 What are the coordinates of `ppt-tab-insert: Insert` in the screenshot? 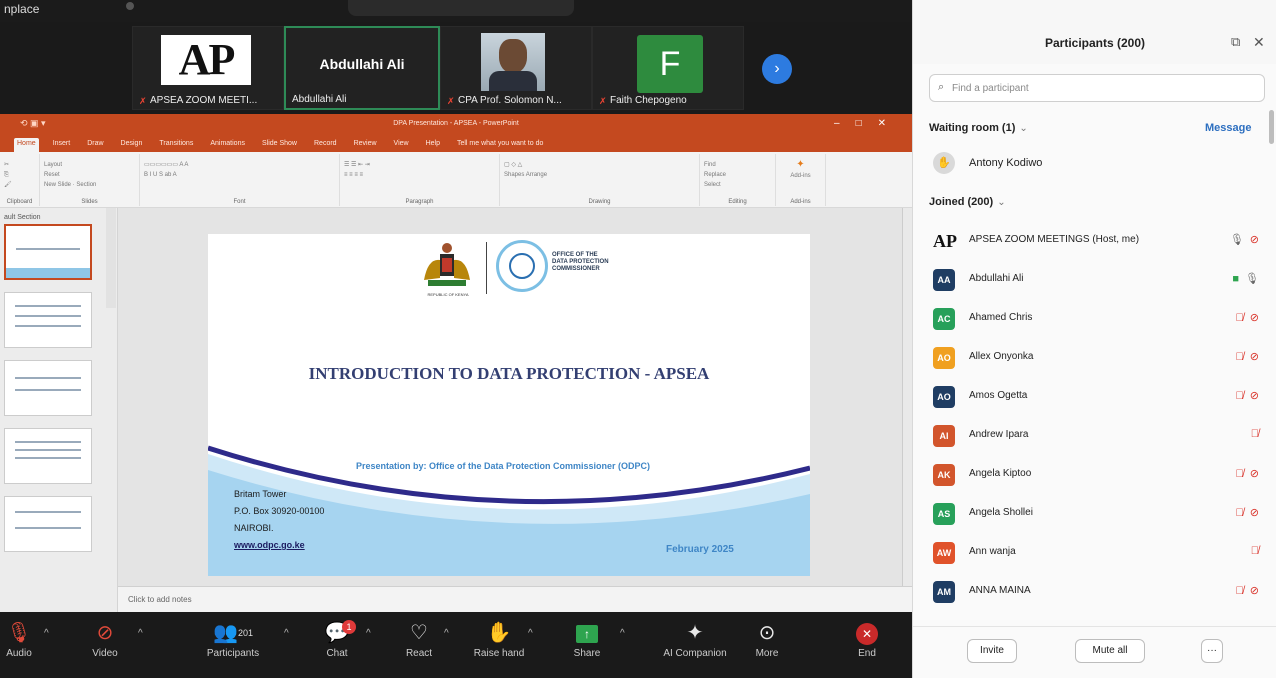 It's located at (62, 145).